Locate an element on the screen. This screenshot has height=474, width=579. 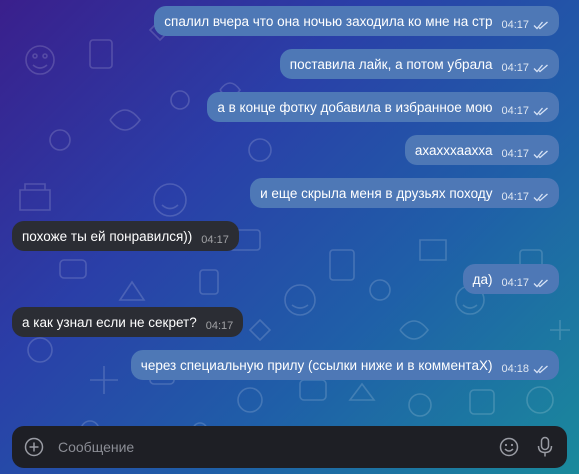
message-input is located at coordinates (277, 447).